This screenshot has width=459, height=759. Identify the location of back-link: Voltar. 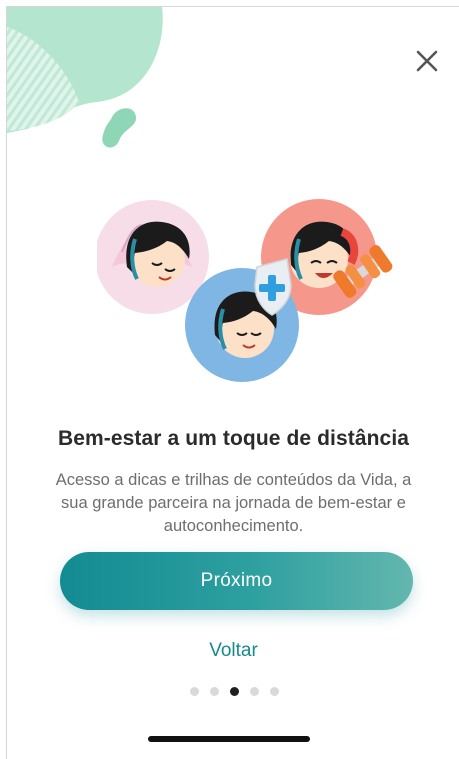
(233, 651).